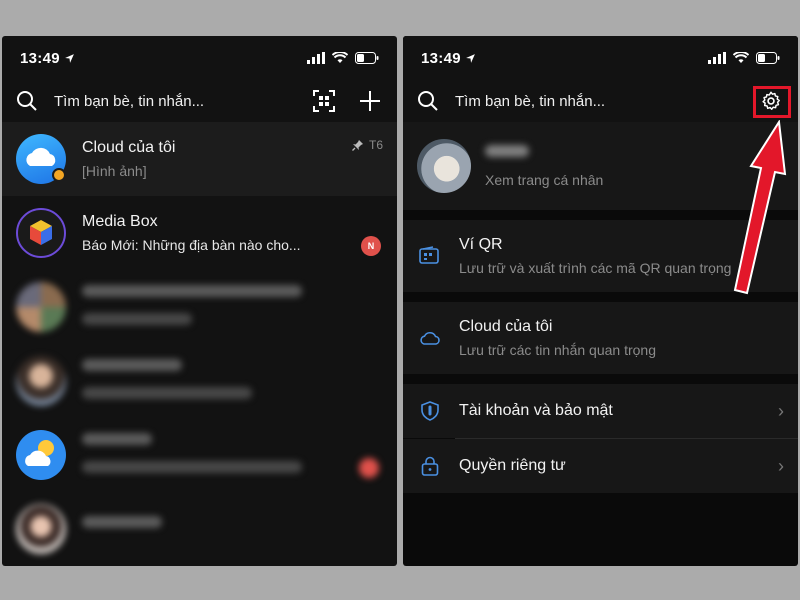 This screenshot has height=600, width=800. Describe the element at coordinates (772, 102) in the screenshot. I see `settings-highlight-box` at that location.